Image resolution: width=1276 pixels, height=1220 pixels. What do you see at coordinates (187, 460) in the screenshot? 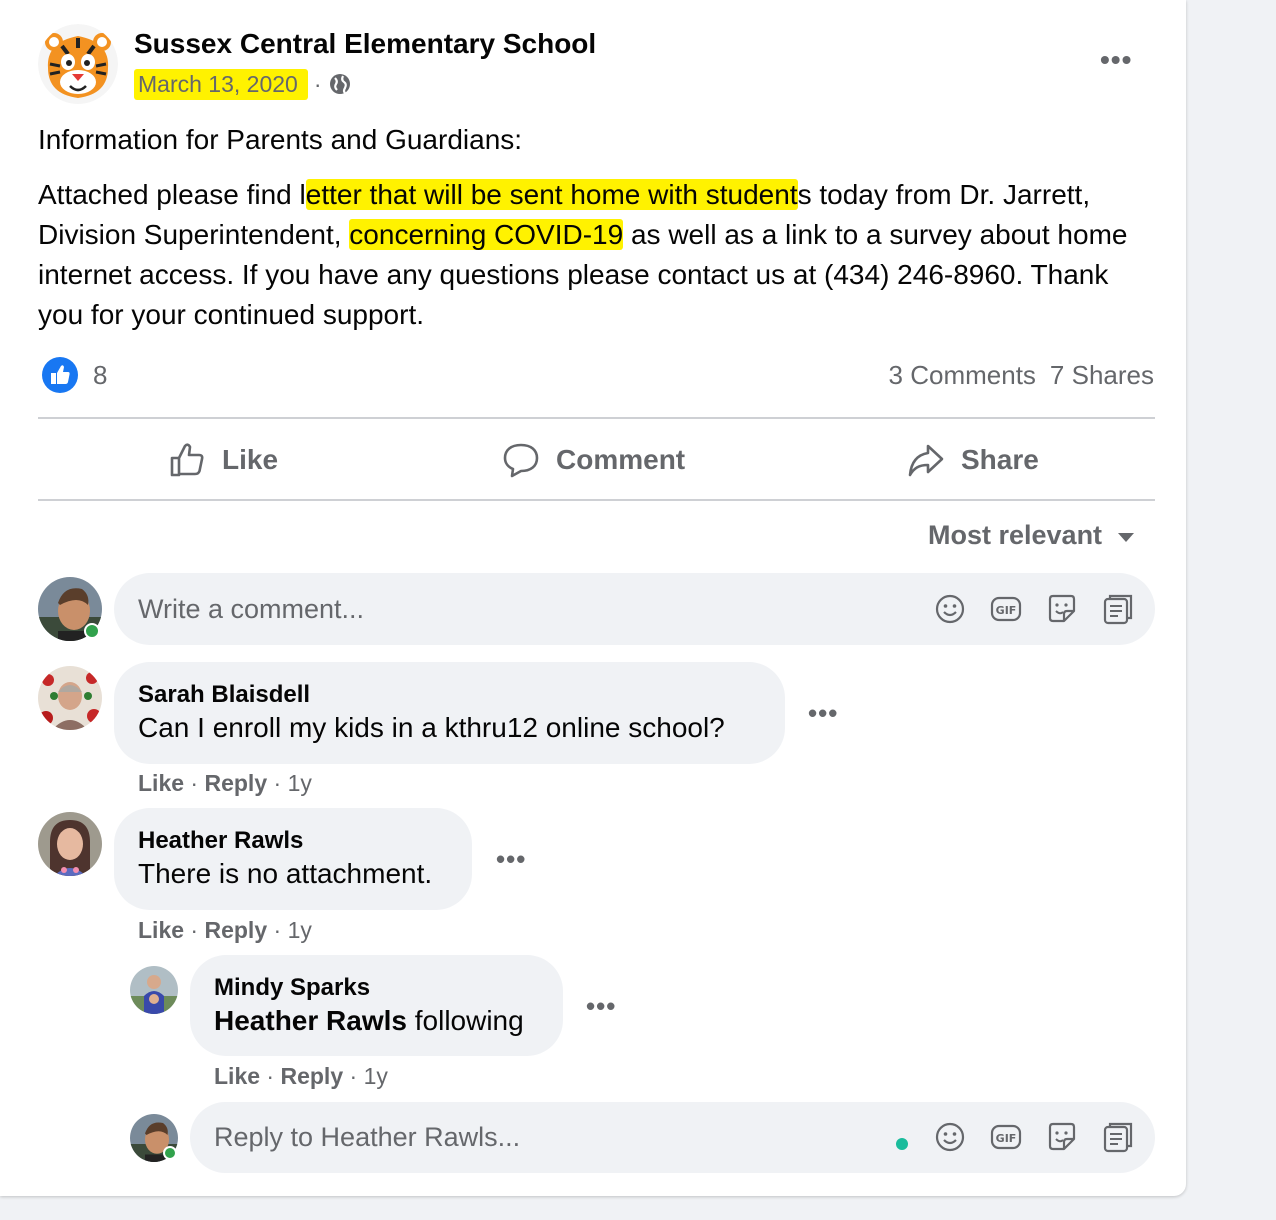
I see `thumbs-up-icon` at bounding box center [187, 460].